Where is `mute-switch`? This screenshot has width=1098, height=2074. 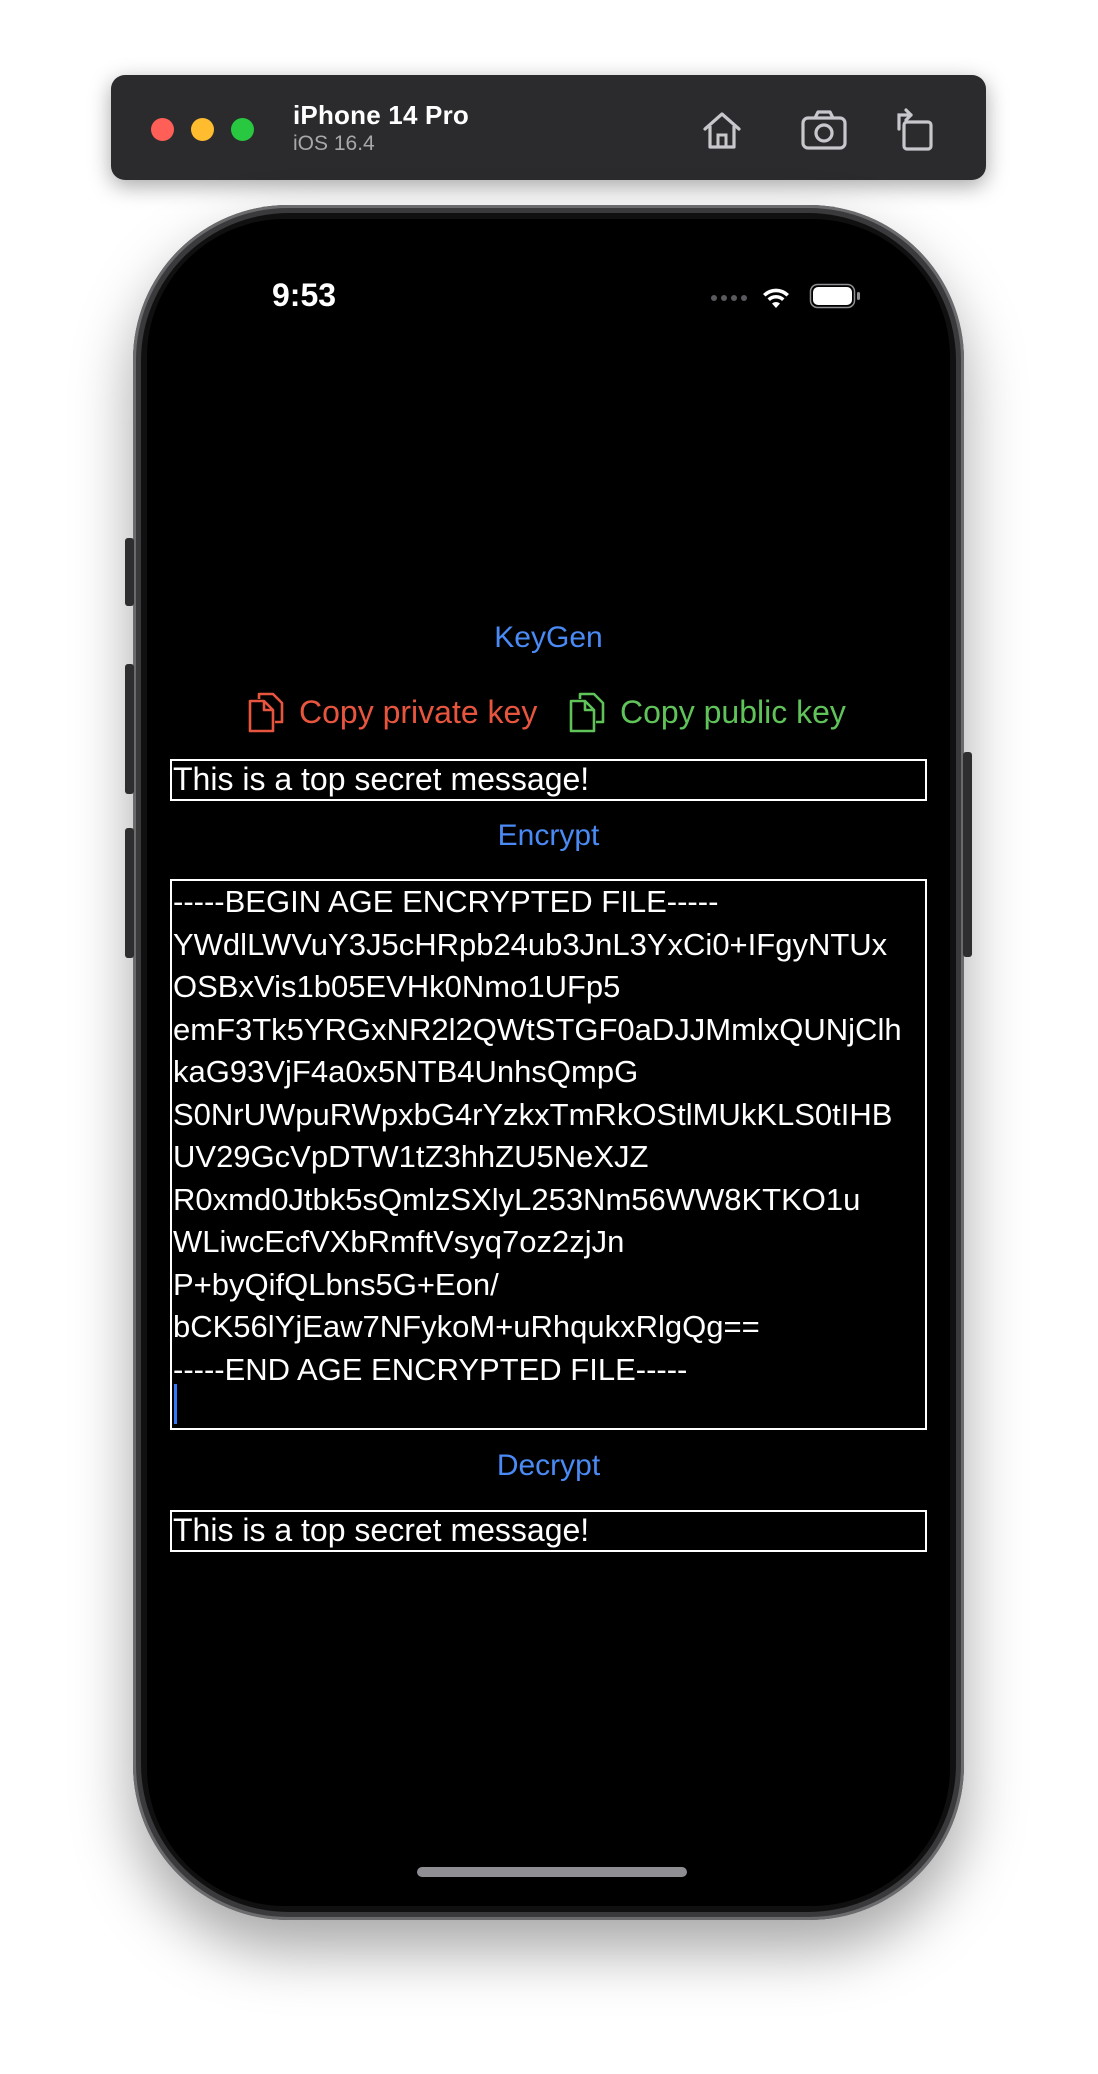 mute-switch is located at coordinates (129, 572).